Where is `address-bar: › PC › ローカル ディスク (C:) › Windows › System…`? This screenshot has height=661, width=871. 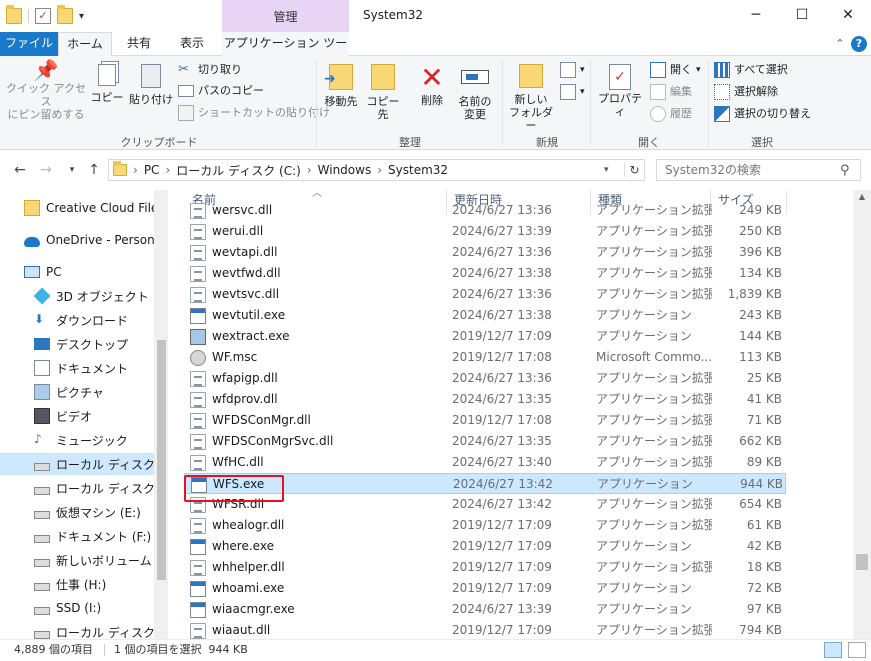
address-bar: › PC › ローカル ディスク (C:) › Windows › System… is located at coordinates (376, 170).